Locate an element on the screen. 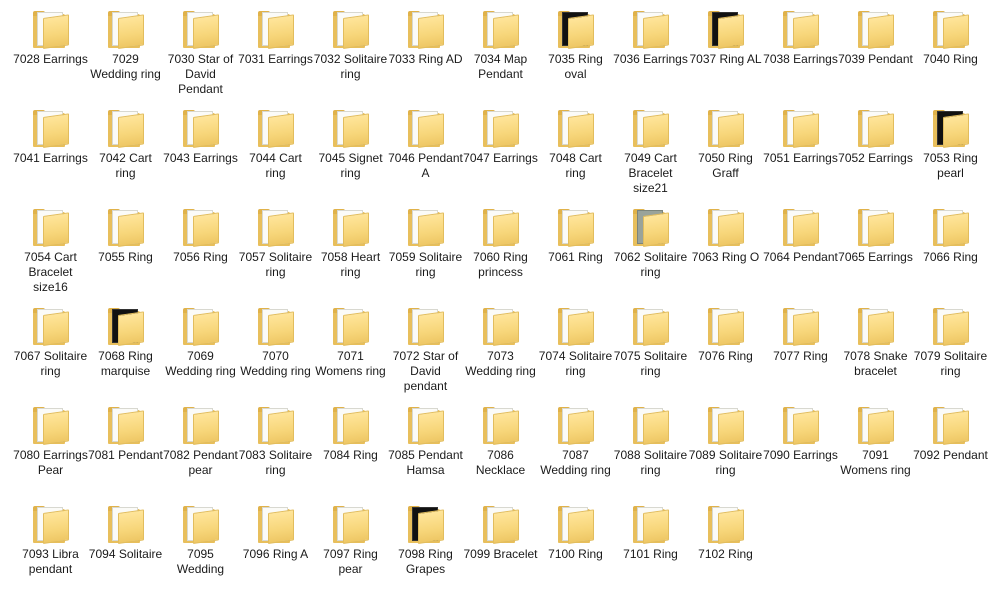 This screenshot has width=994, height=600. folder-label: 7056 Ring is located at coordinates (200, 257).